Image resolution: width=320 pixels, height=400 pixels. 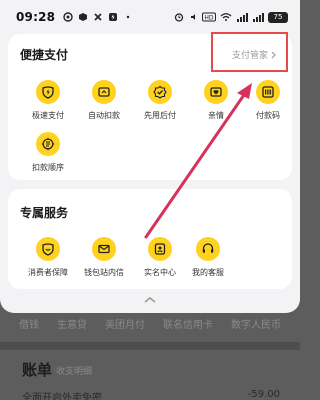 What do you see at coordinates (188, 325) in the screenshot?
I see `strip-item: 联名信用卡` at bounding box center [188, 325].